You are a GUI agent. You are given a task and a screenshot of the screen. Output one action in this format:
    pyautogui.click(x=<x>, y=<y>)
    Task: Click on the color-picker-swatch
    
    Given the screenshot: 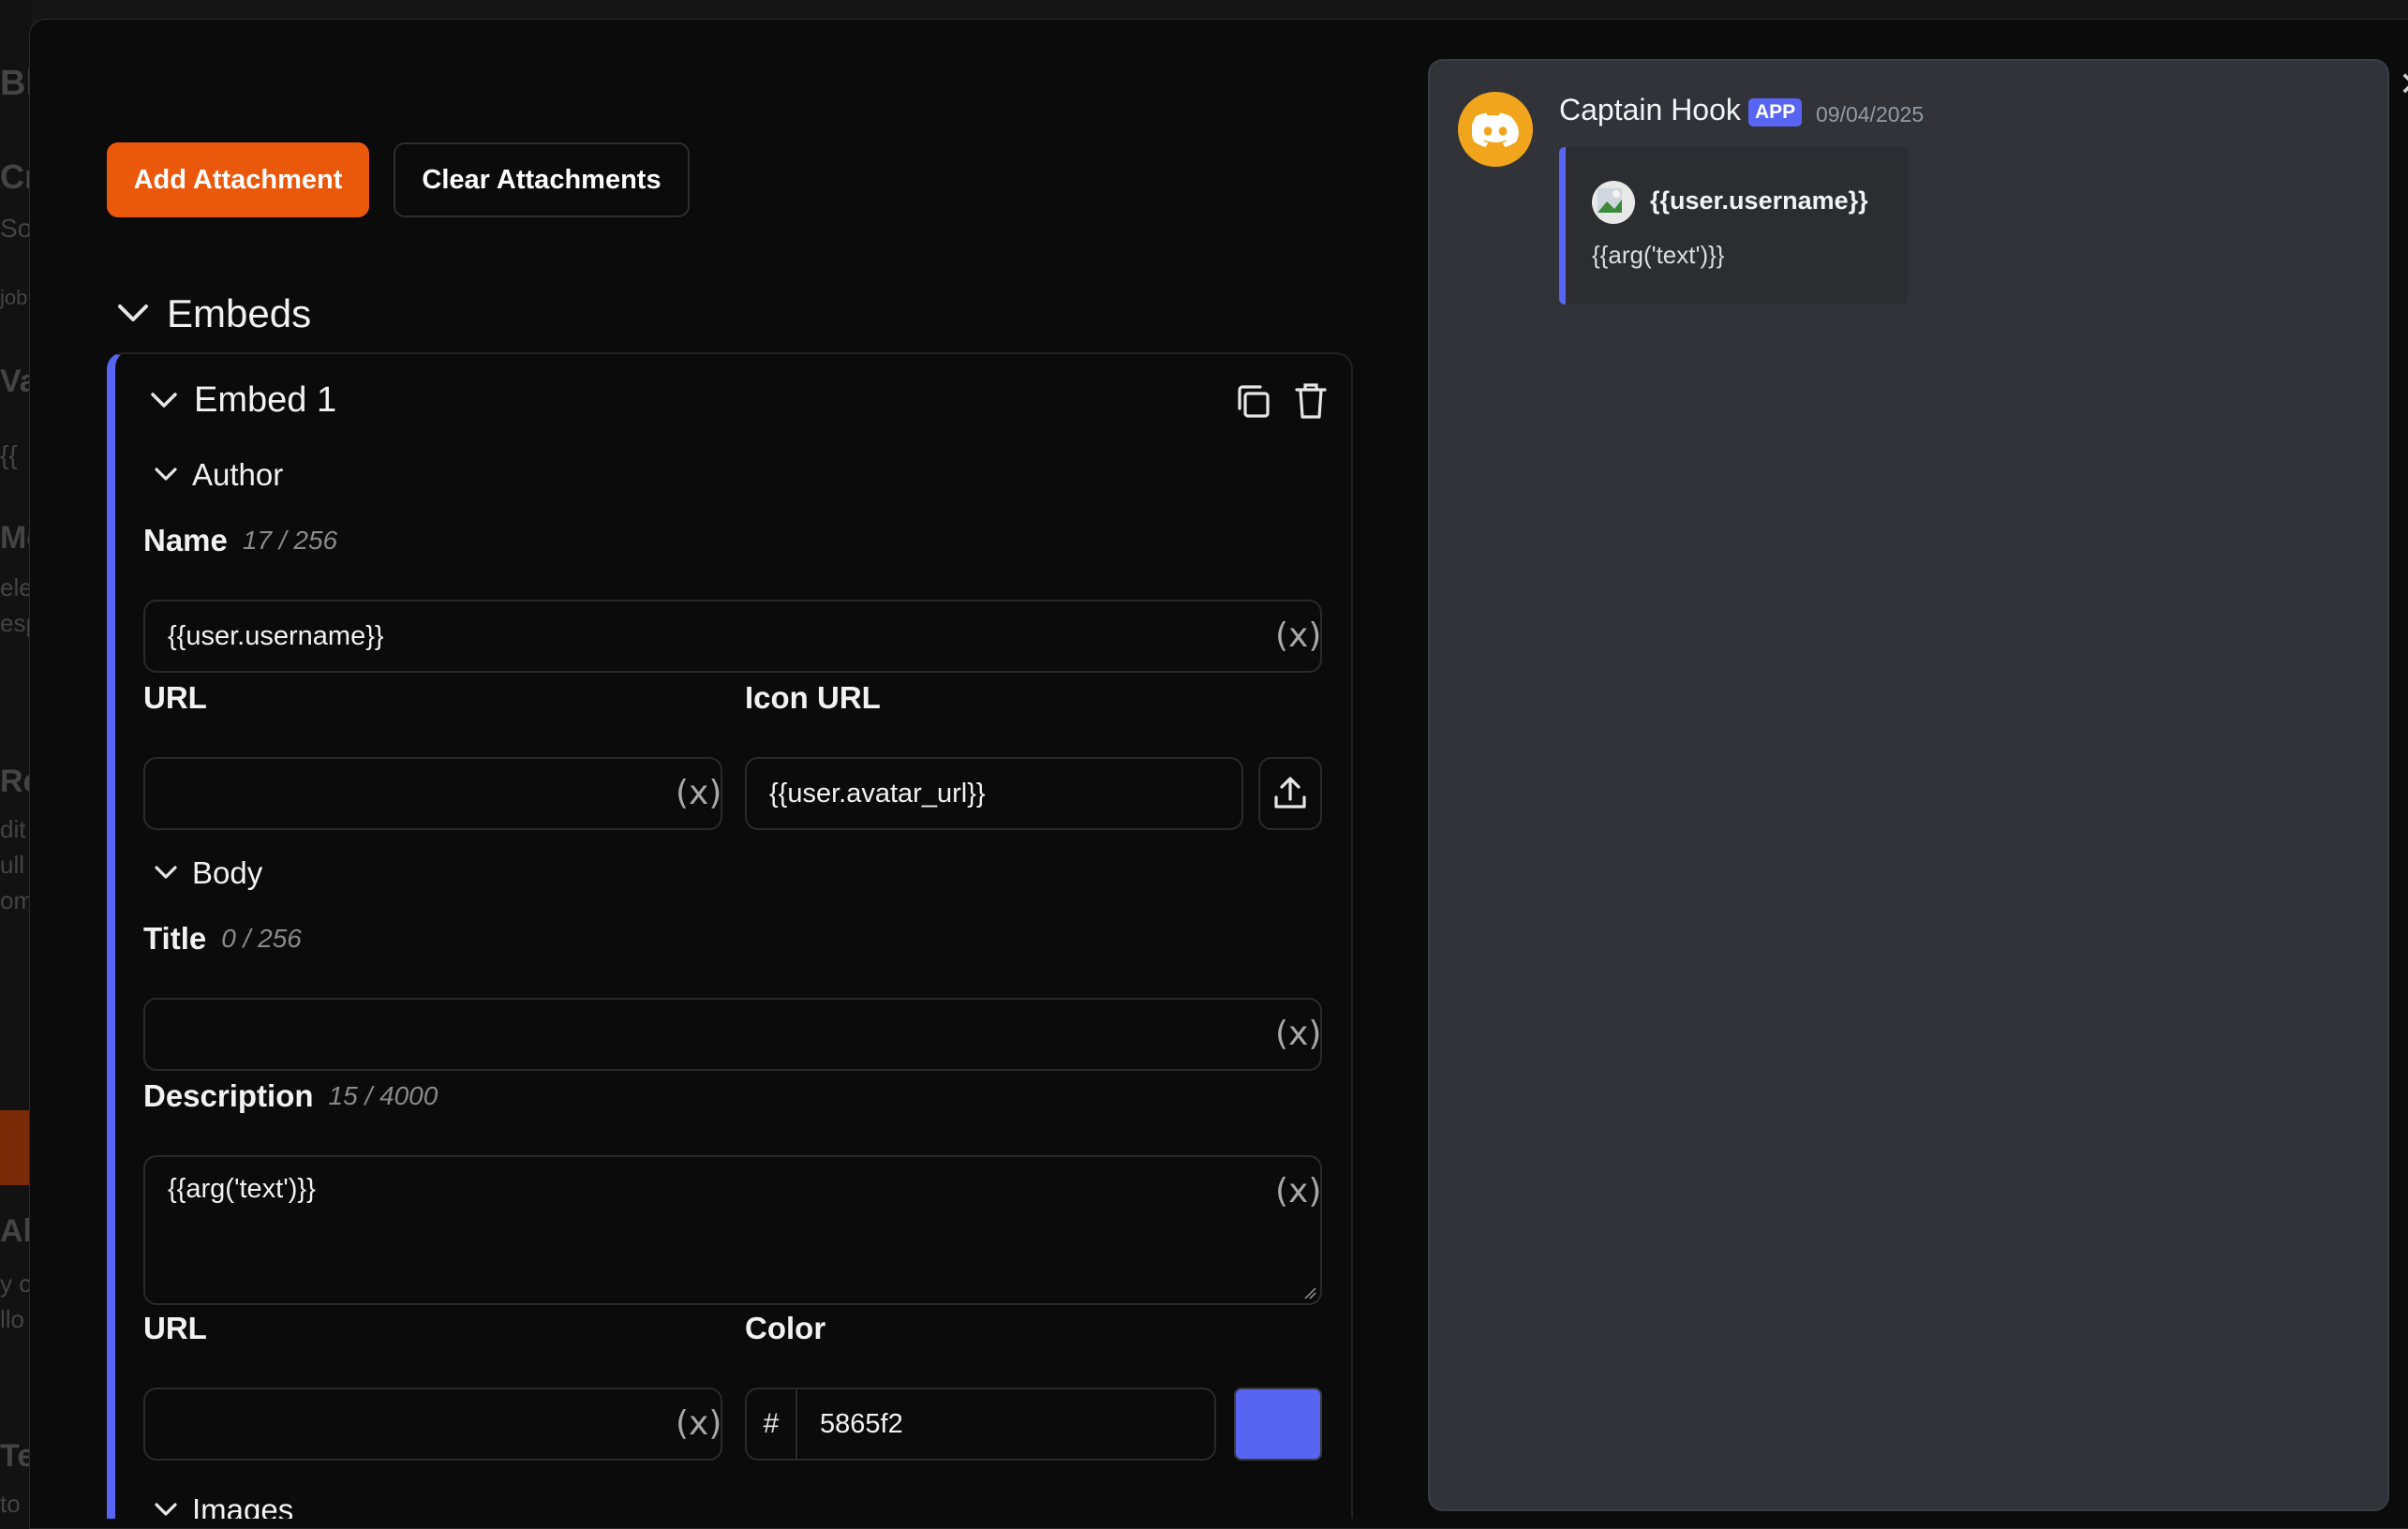 What is the action you would take?
    pyautogui.click(x=1278, y=1424)
    